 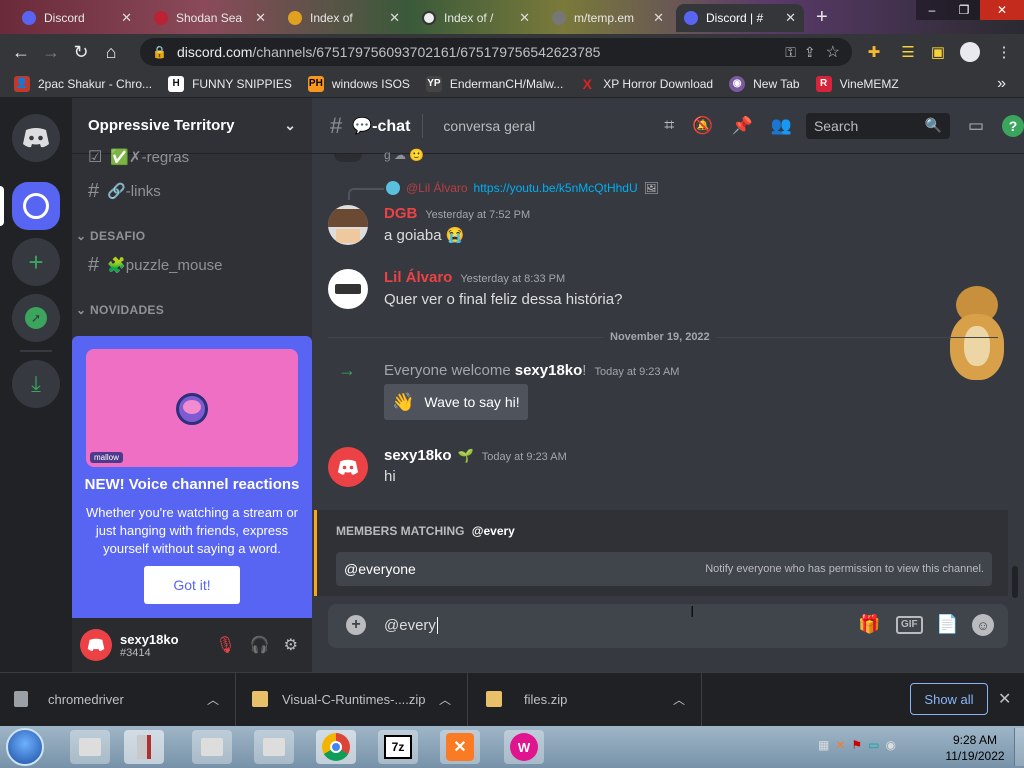 I want to click on tray-volume-icon: ◉, so click(x=891, y=745).